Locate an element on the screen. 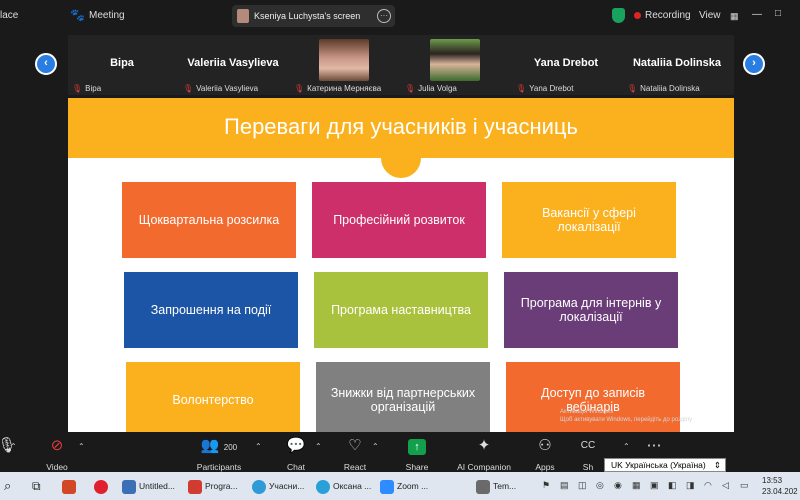  recording-label: Recording is located at coordinates (668, 15).